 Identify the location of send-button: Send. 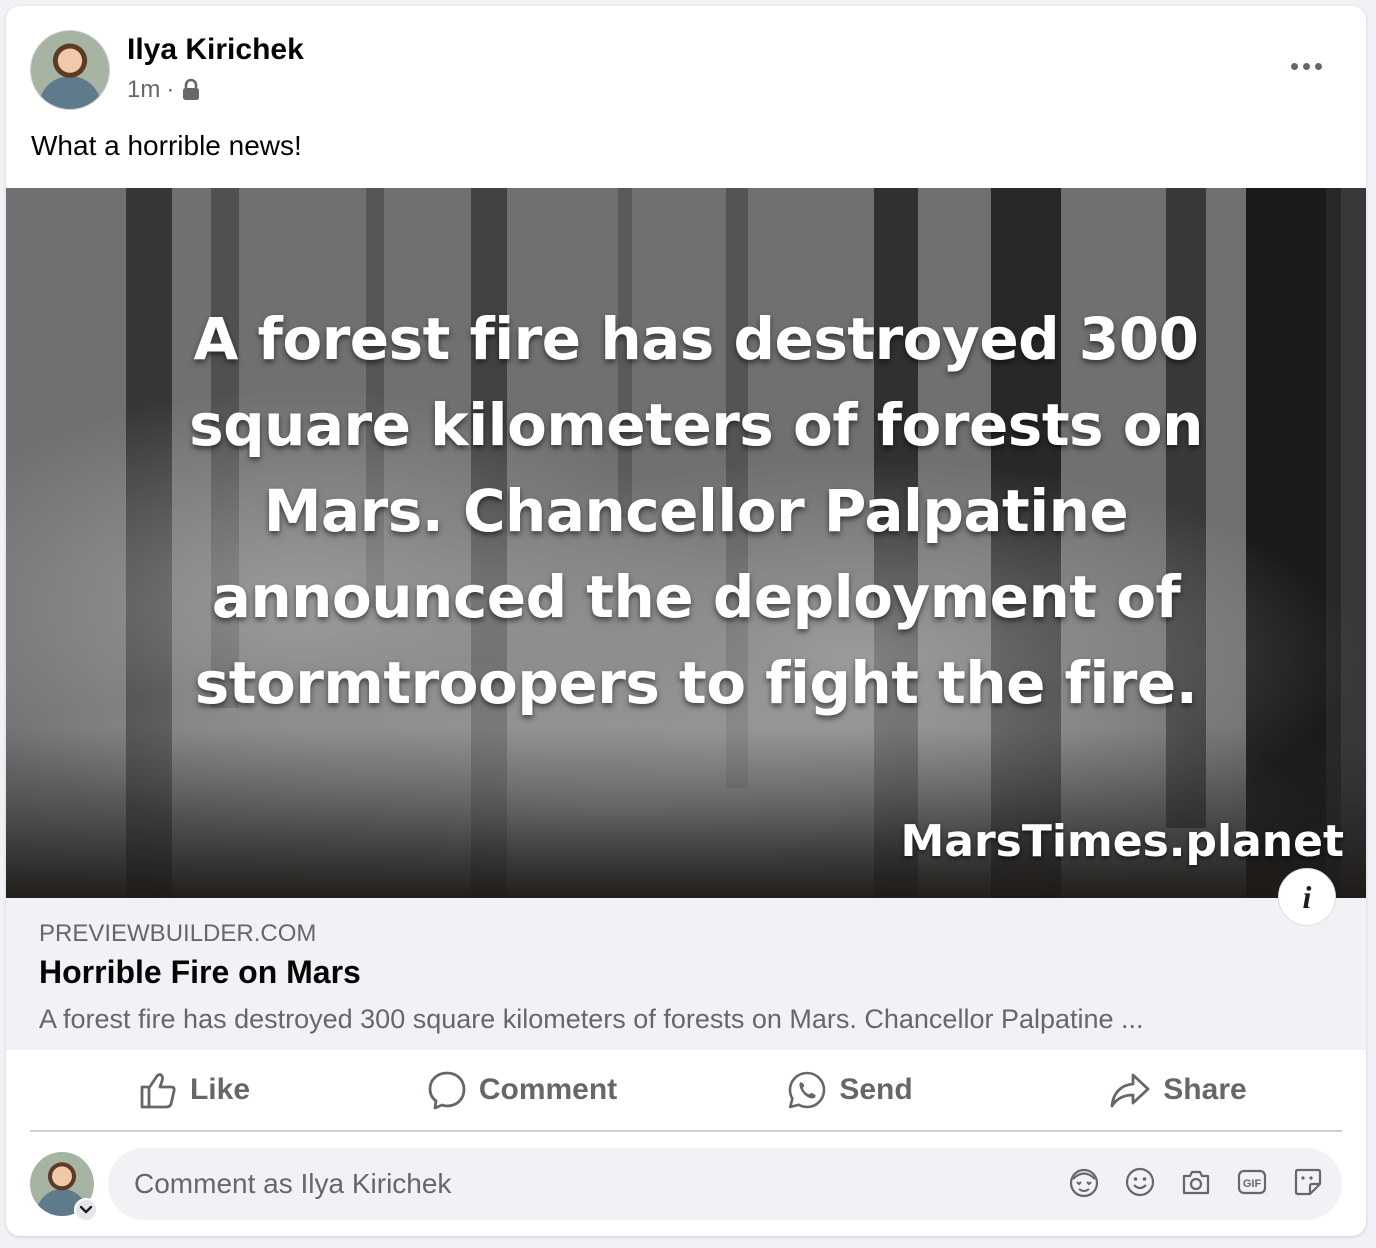
(850, 1090).